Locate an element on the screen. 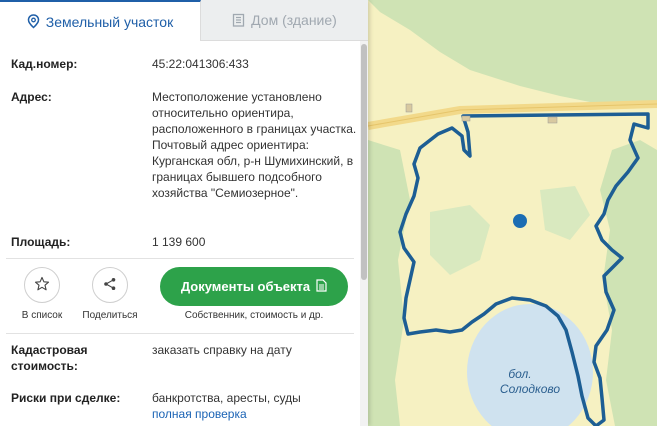 The width and height of the screenshot is (657, 426). area-label: Площадь: is located at coordinates (41, 242).